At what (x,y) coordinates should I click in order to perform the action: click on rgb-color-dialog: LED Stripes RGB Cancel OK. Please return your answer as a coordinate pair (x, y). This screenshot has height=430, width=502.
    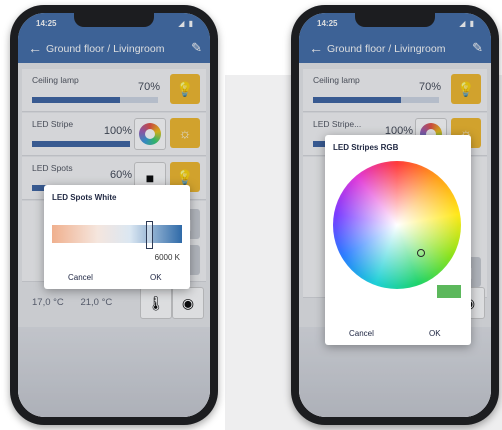
    Looking at the image, I should click on (398, 240).